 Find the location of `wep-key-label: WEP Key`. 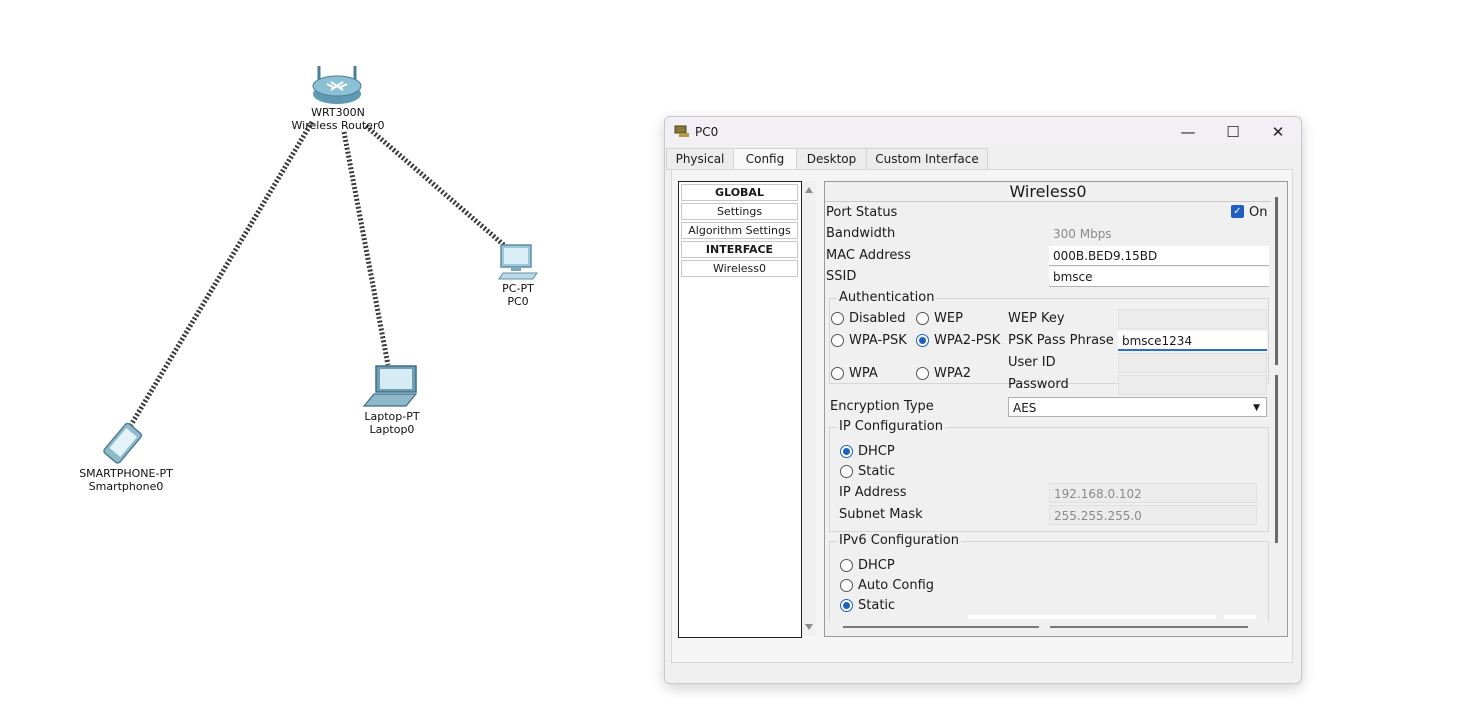

wep-key-label: WEP Key is located at coordinates (1036, 318).